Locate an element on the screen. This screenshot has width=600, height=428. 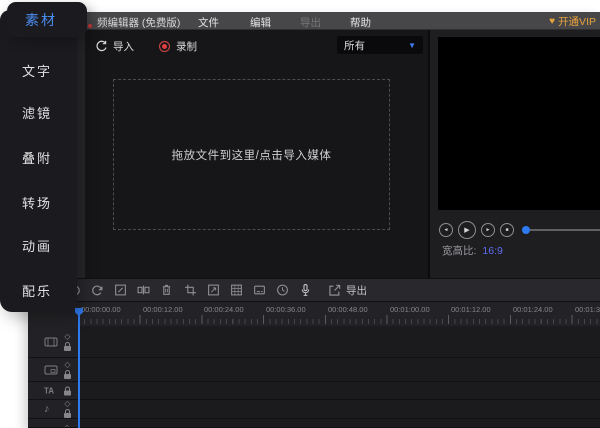
volume-slider is located at coordinates (561, 230).